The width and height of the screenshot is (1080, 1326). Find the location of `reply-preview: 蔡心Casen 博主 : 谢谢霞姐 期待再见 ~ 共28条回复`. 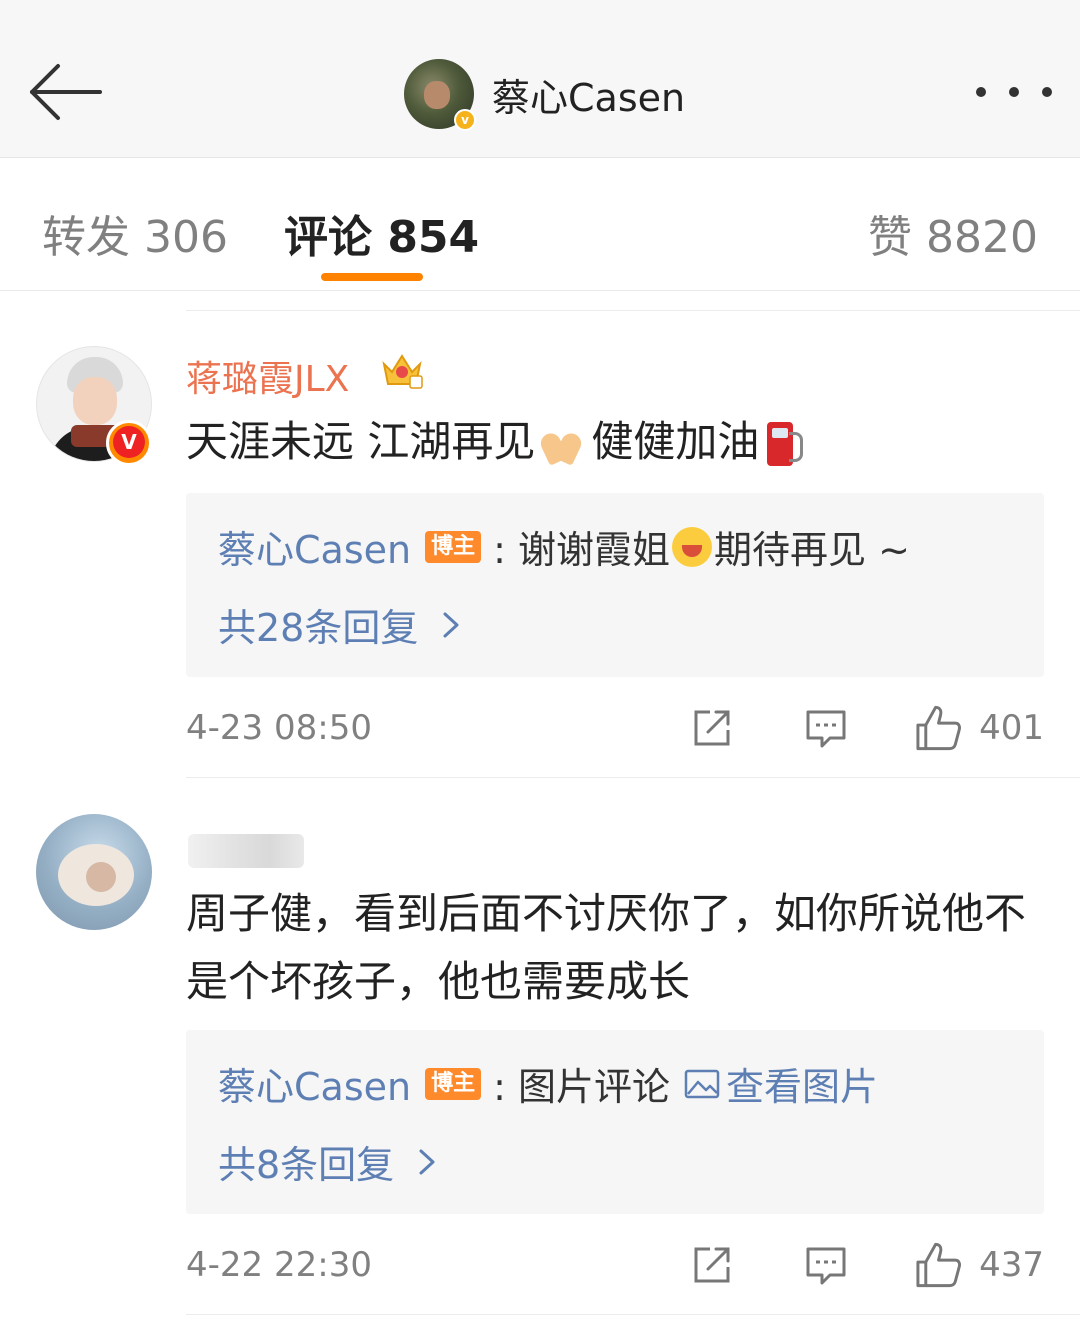

reply-preview: 蔡心Casen 博主 : 谢谢霞姐 期待再见 ~ 共28条回复 is located at coordinates (615, 585).